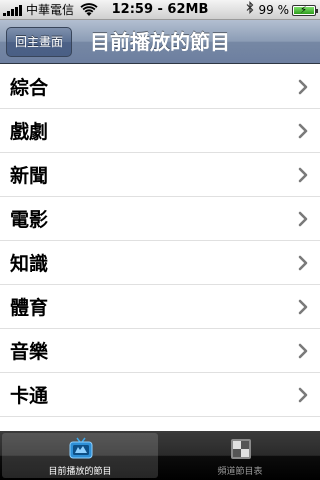  Describe the element at coordinates (160, 219) in the screenshot. I see `list-item: 電影` at that location.